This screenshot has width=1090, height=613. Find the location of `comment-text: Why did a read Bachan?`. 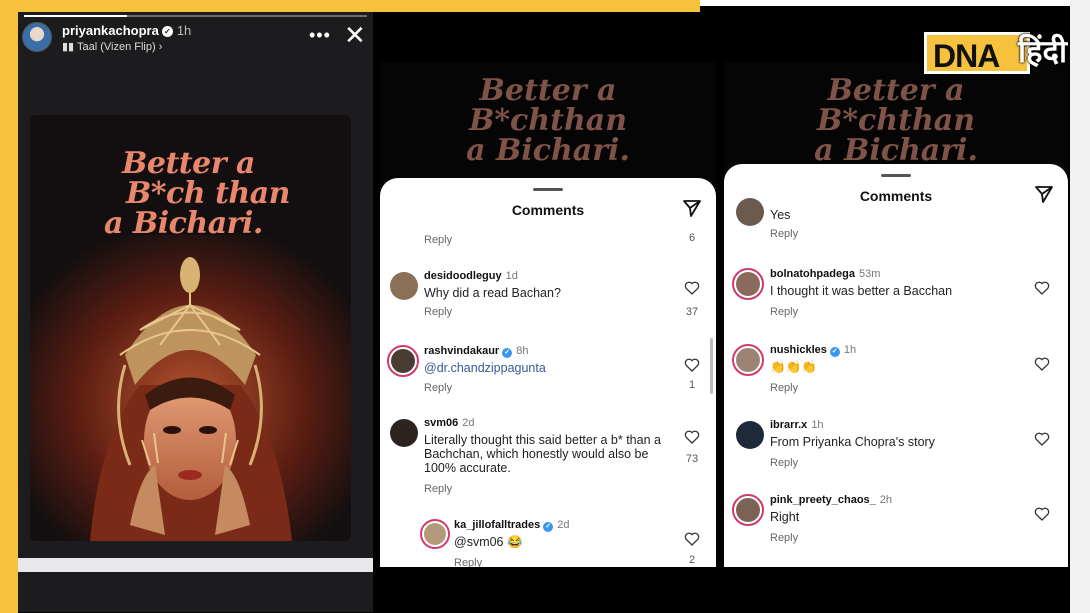

comment-text: Why did a read Bachan? is located at coordinates (492, 293).